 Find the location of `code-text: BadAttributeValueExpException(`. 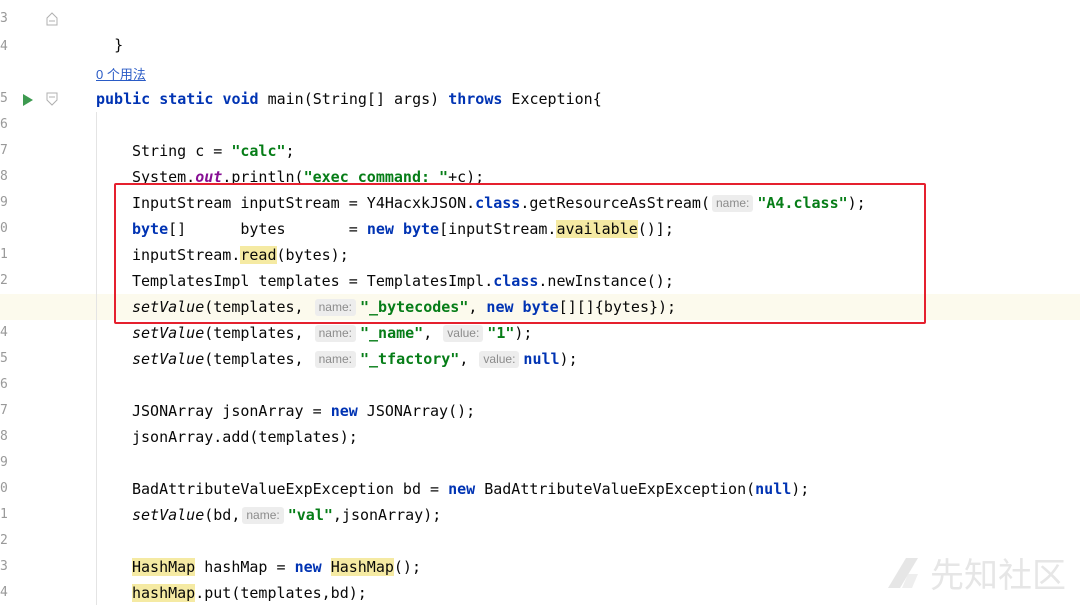

code-text: BadAttributeValueExpException( is located at coordinates (615, 489).